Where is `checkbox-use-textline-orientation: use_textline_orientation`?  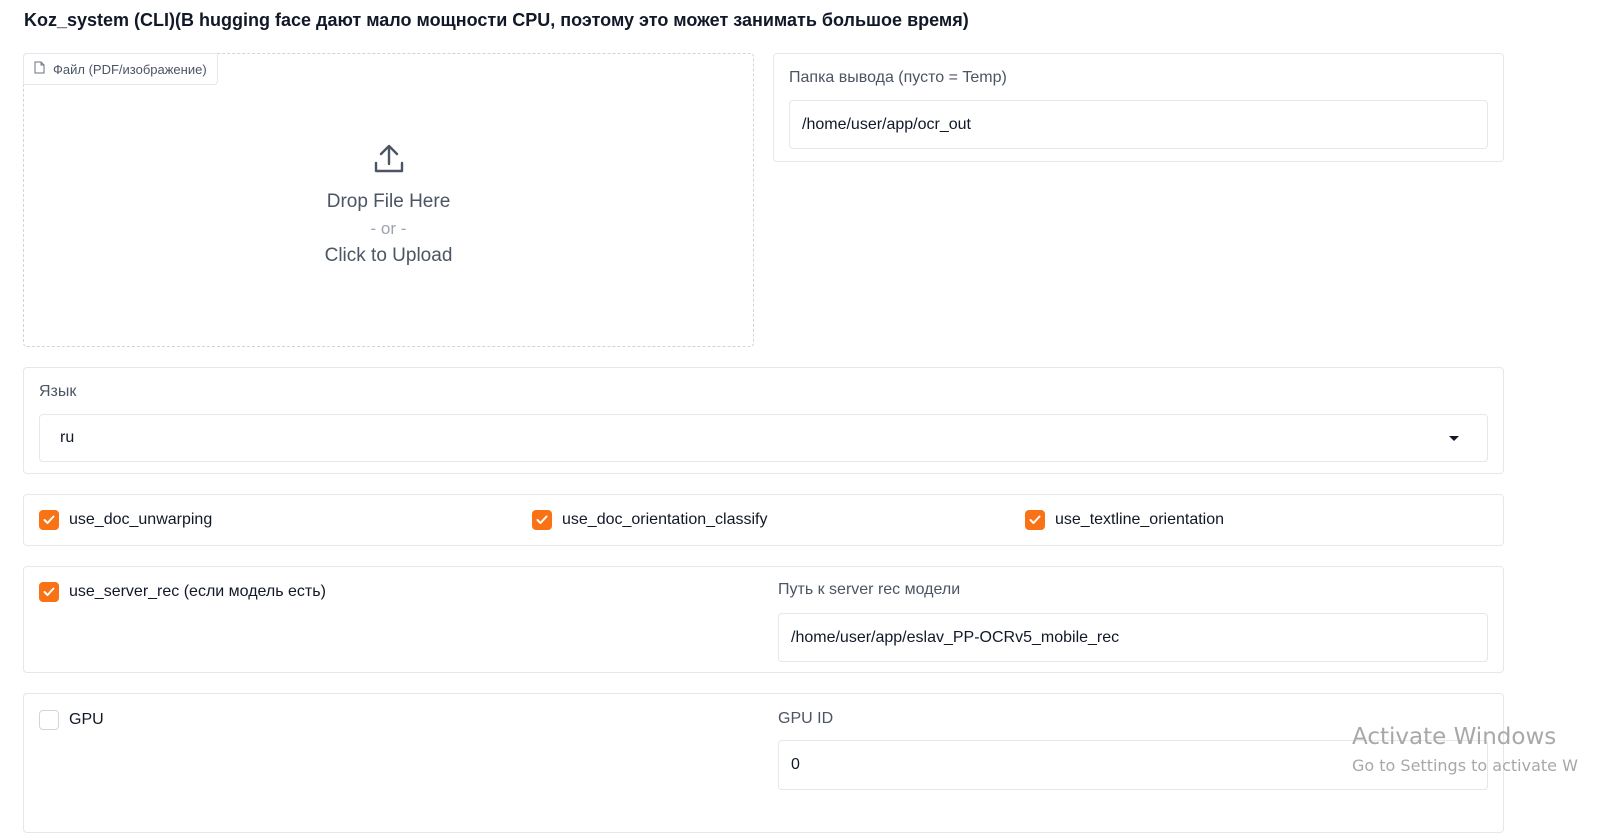 checkbox-use-textline-orientation: use_textline_orientation is located at coordinates (1124, 520).